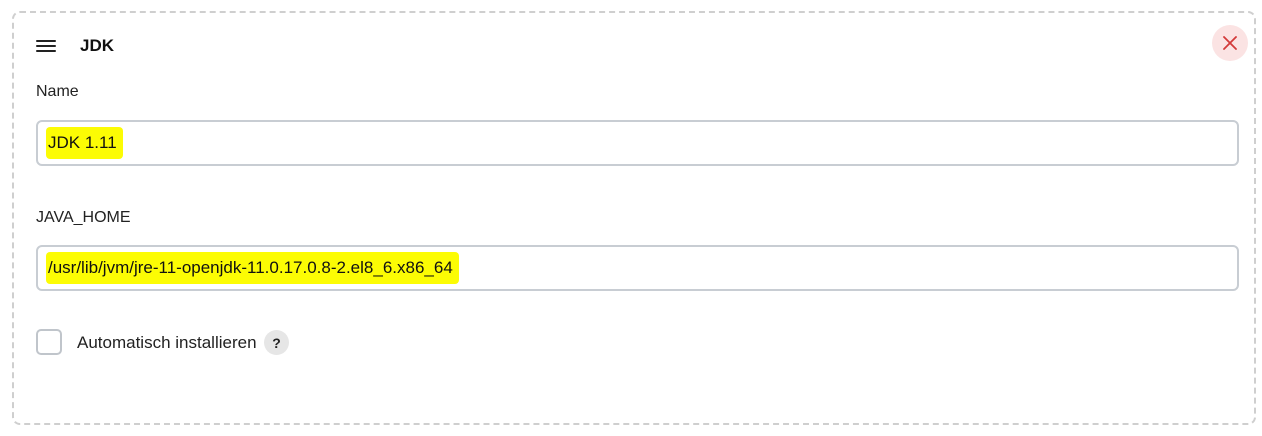  I want to click on name-input: JDK 1.11, so click(637, 143).